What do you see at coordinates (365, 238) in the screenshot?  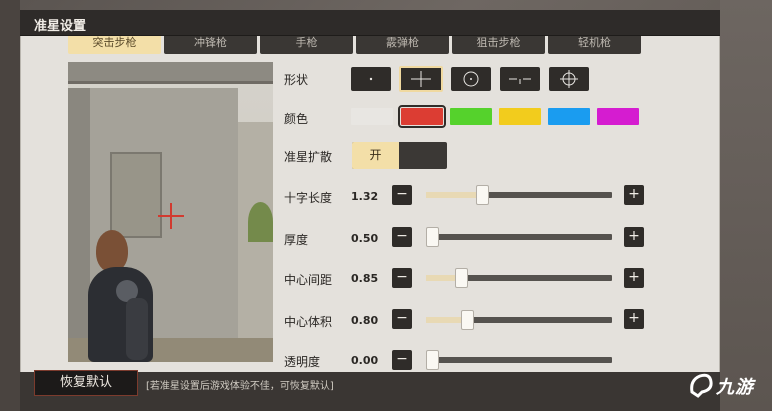 I see `slider-value: 0.50` at bounding box center [365, 238].